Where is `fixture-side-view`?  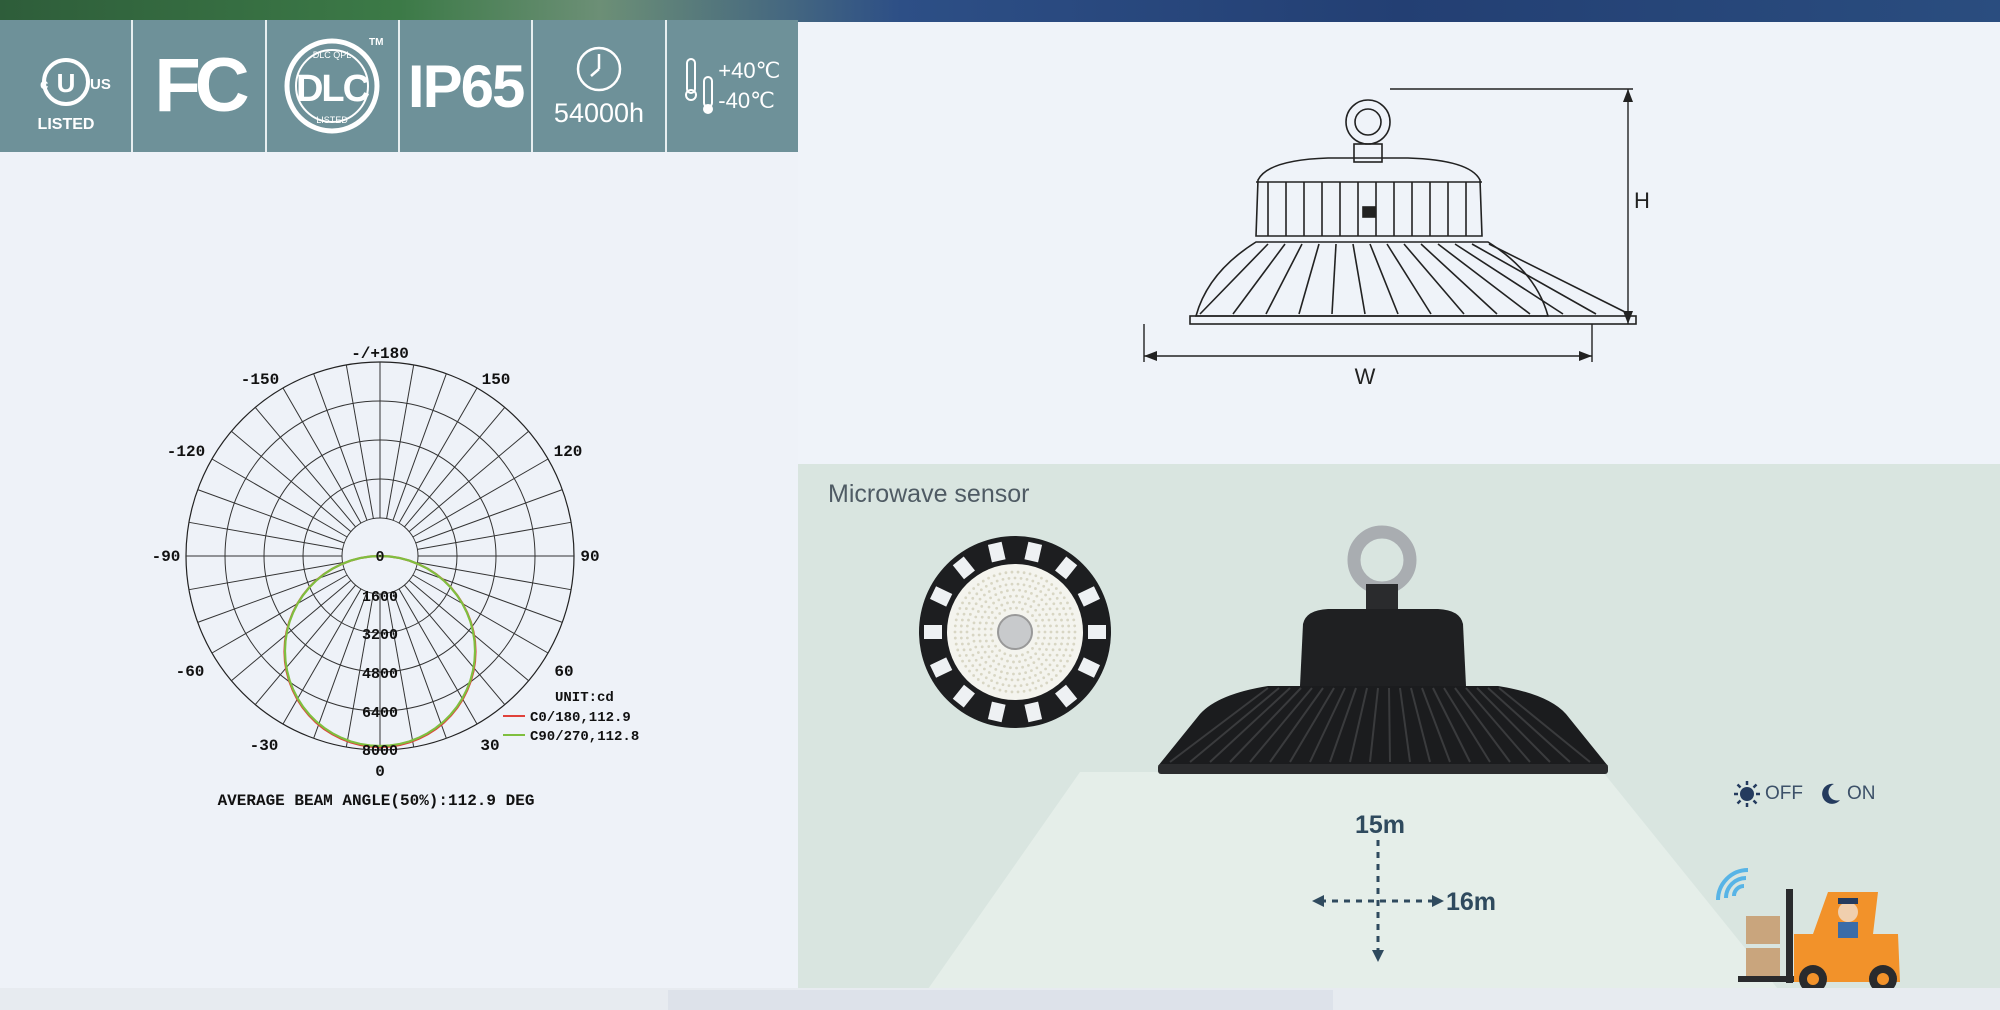
fixture-side-view is located at coordinates (1383, 649).